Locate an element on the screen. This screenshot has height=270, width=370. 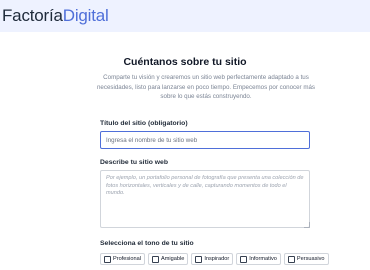
tone-option-persuasivo: Persuasivo is located at coordinates (306, 259).